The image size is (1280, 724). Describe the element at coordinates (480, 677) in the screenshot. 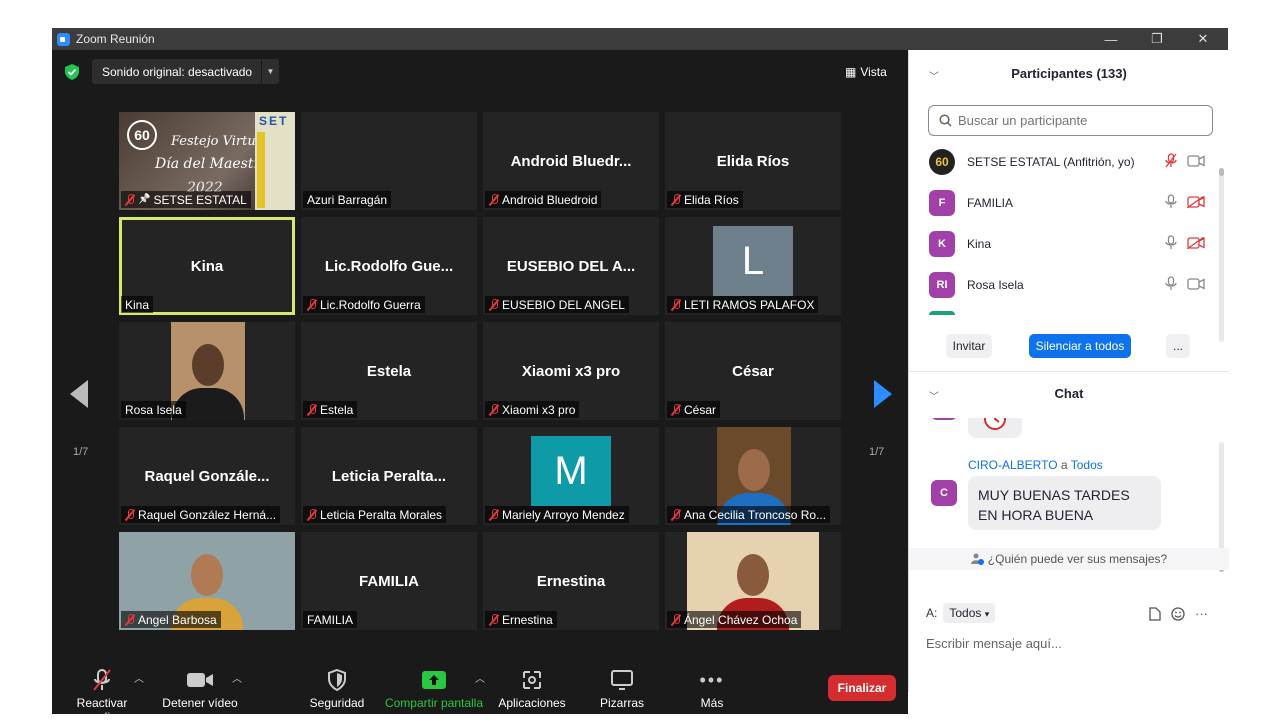

I see `share-options-caret-icon: ︿` at that location.